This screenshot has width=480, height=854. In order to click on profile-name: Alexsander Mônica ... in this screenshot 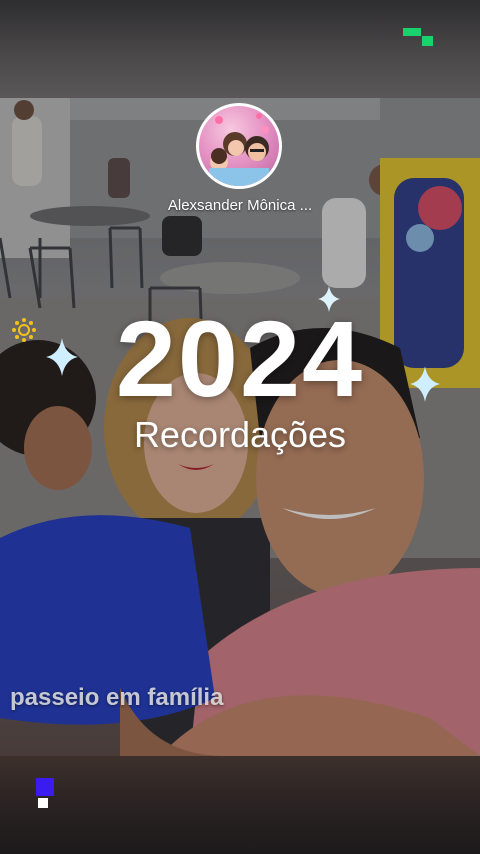, I will do `click(240, 205)`.